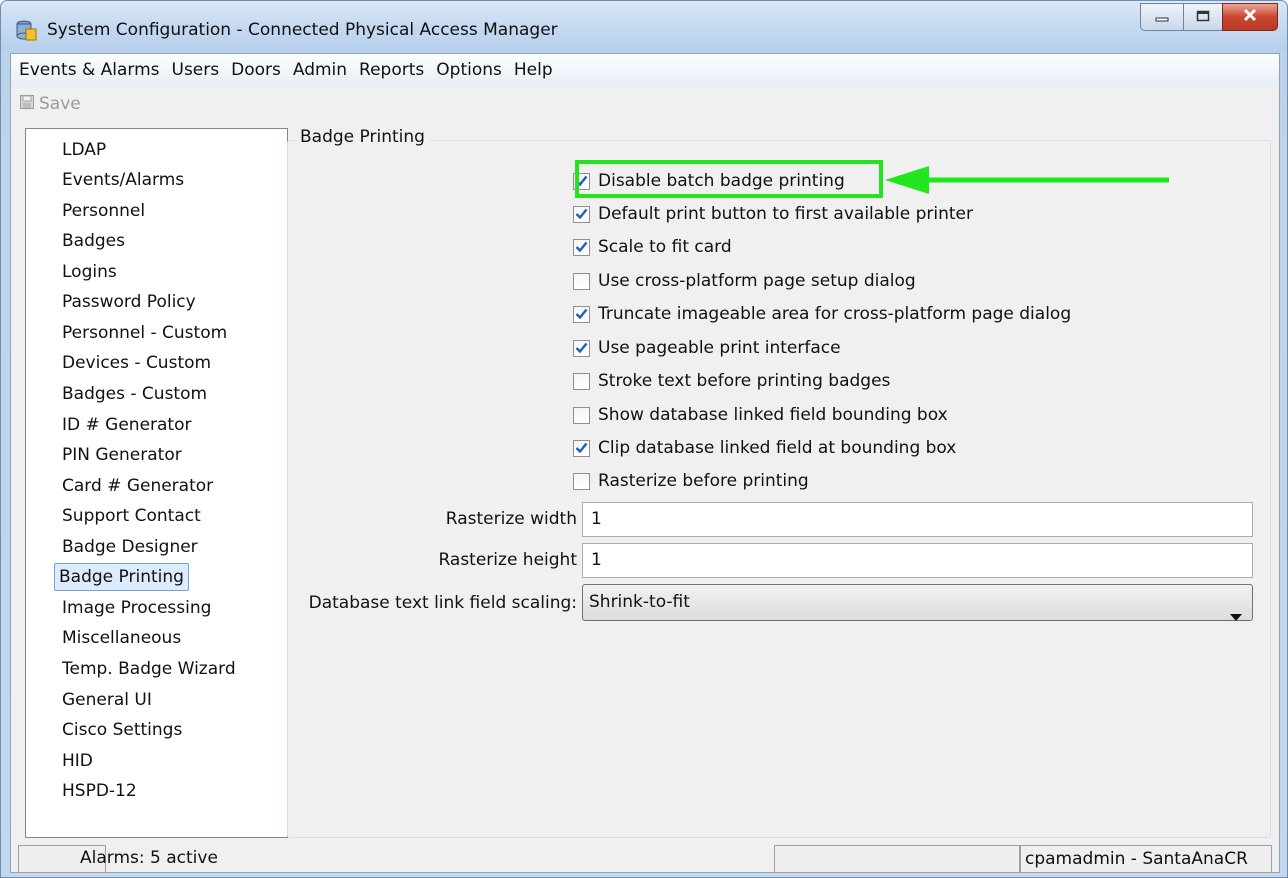 The image size is (1288, 878). What do you see at coordinates (84, 150) in the screenshot?
I see `sidebar-item-ldap: LDAP` at bounding box center [84, 150].